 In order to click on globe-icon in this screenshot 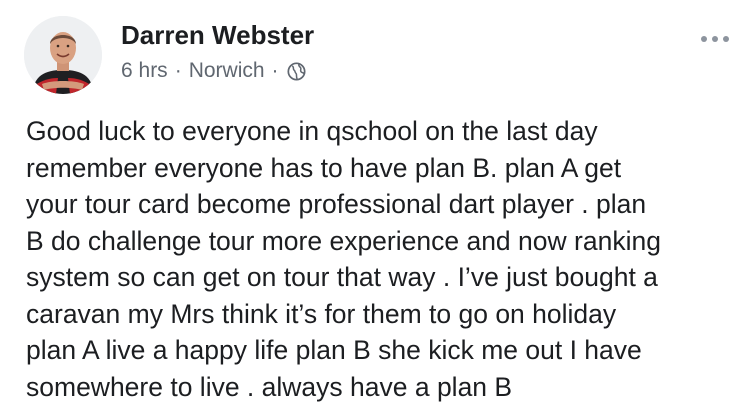, I will do `click(296, 71)`.